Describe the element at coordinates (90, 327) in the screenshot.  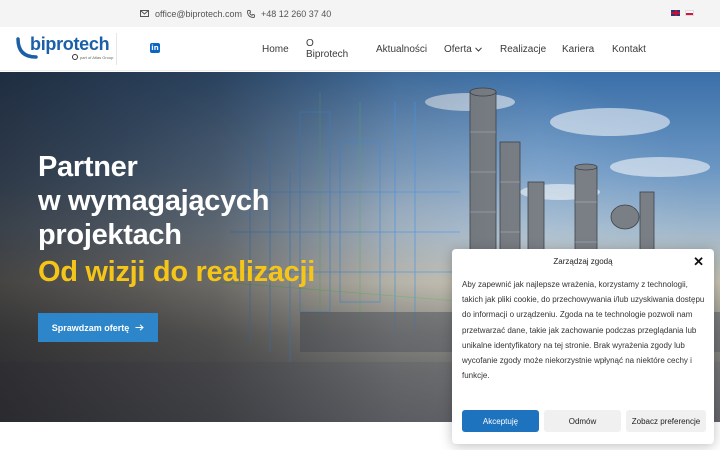
I see `cta-label: Sprawdzam ofertę` at that location.